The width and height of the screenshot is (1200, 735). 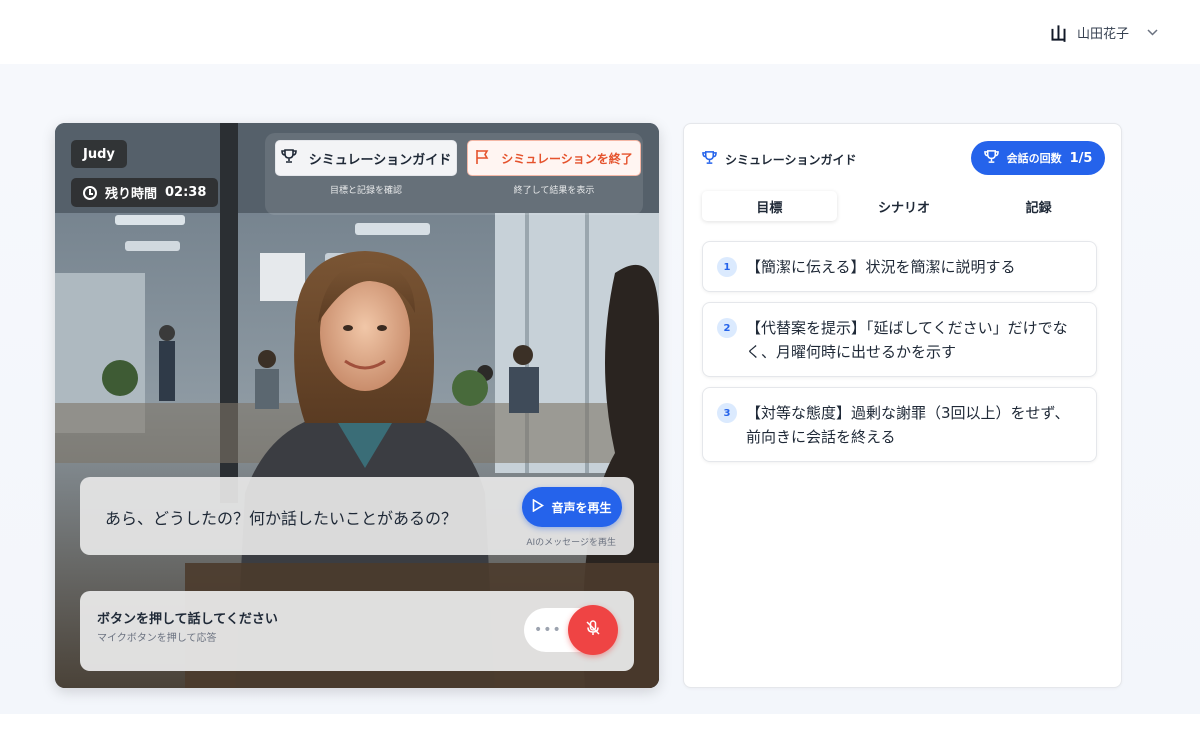 I want to click on user-avatar: 山, so click(x=1058, y=34).